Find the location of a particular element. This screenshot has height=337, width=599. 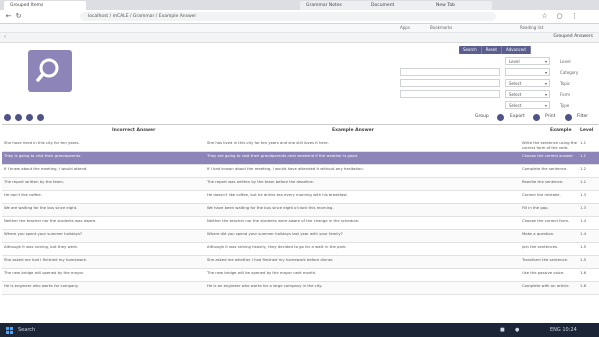

back-icon: ← is located at coordinates (8, 16).